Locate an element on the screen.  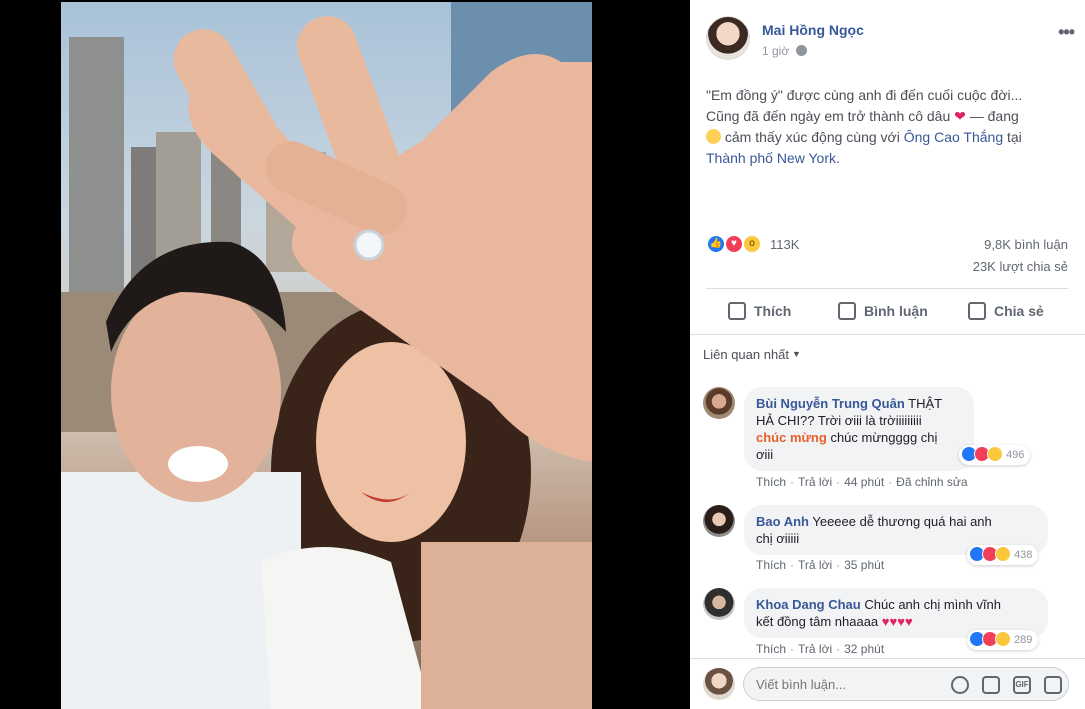
love-reaction-icon: ♥ is located at coordinates (734, 244).